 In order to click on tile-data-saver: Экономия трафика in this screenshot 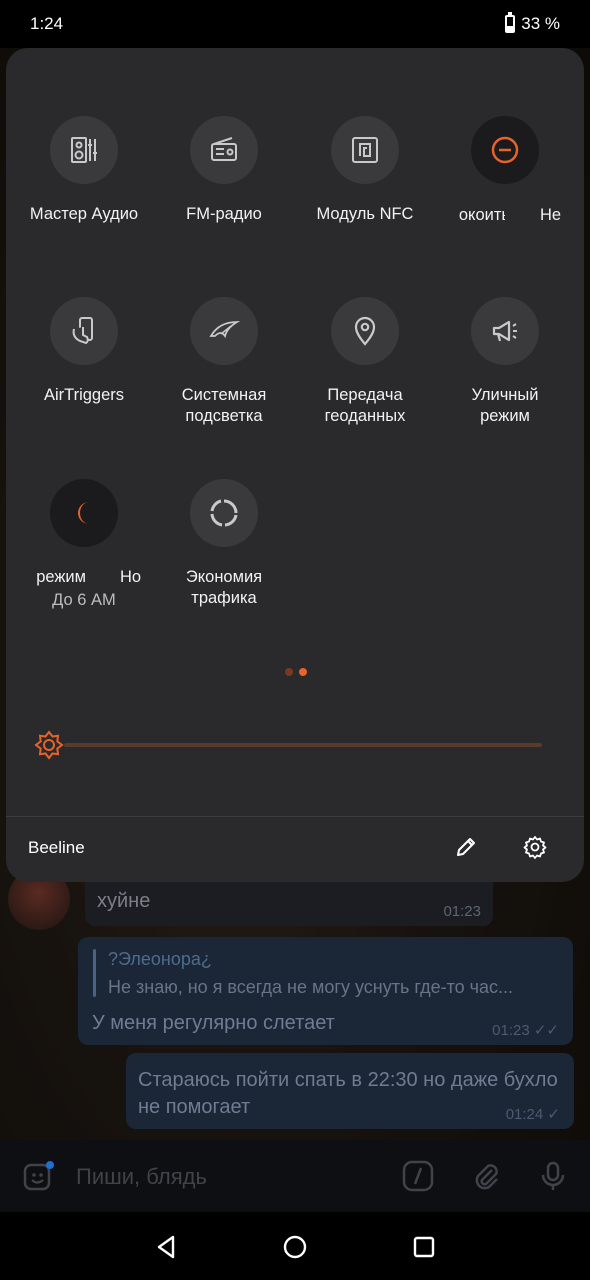, I will do `click(224, 544)`.